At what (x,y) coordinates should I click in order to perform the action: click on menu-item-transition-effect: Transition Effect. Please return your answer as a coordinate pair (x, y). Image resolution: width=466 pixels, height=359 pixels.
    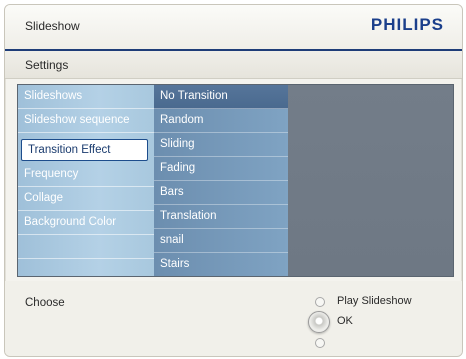
    Looking at the image, I should click on (84, 150).